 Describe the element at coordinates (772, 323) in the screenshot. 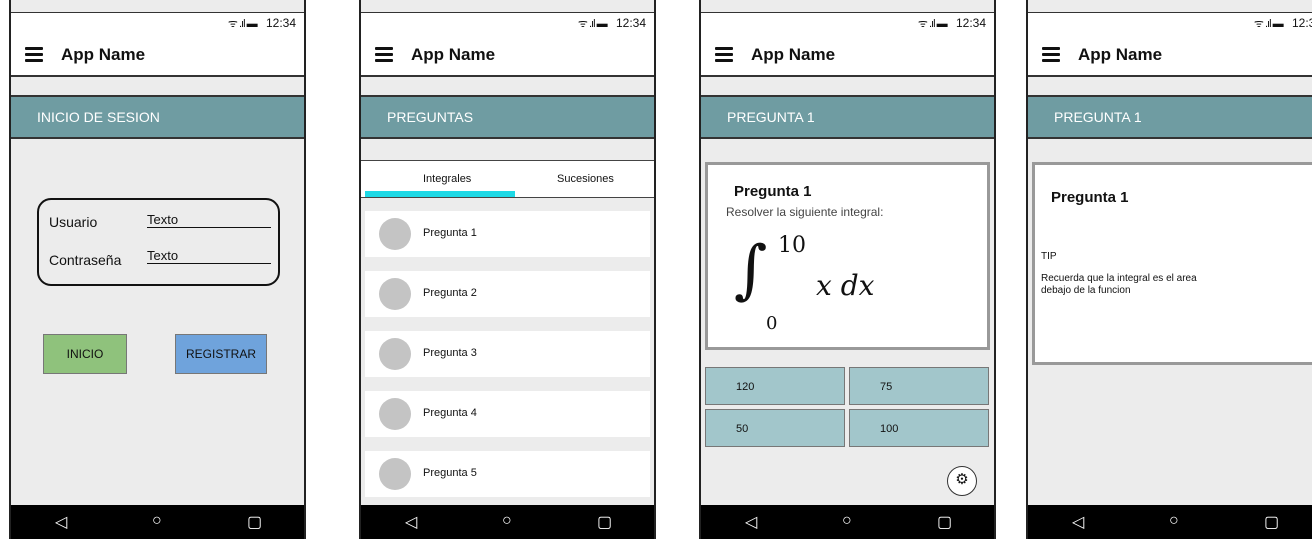

I see `integral-lower-limit: 0` at that location.